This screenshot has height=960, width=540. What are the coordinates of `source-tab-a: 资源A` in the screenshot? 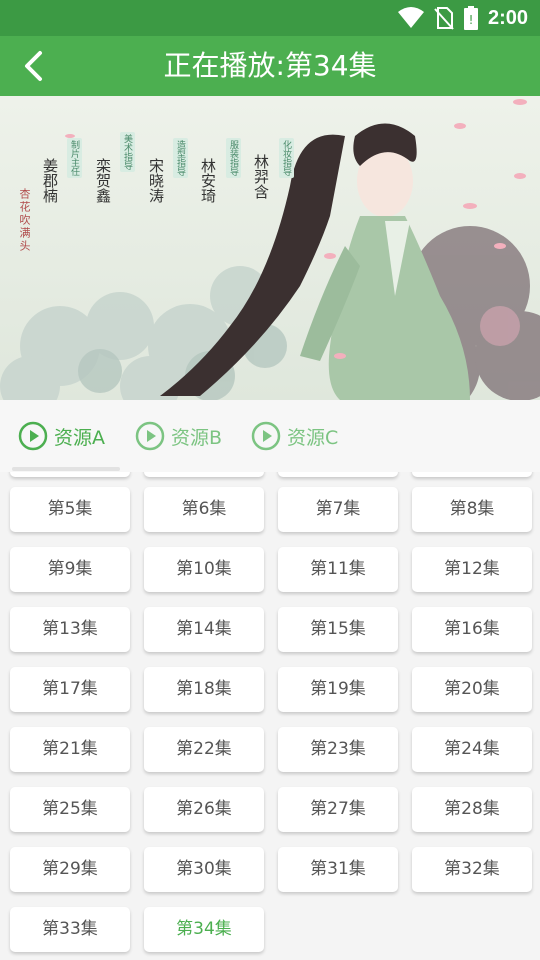 It's located at (61, 436).